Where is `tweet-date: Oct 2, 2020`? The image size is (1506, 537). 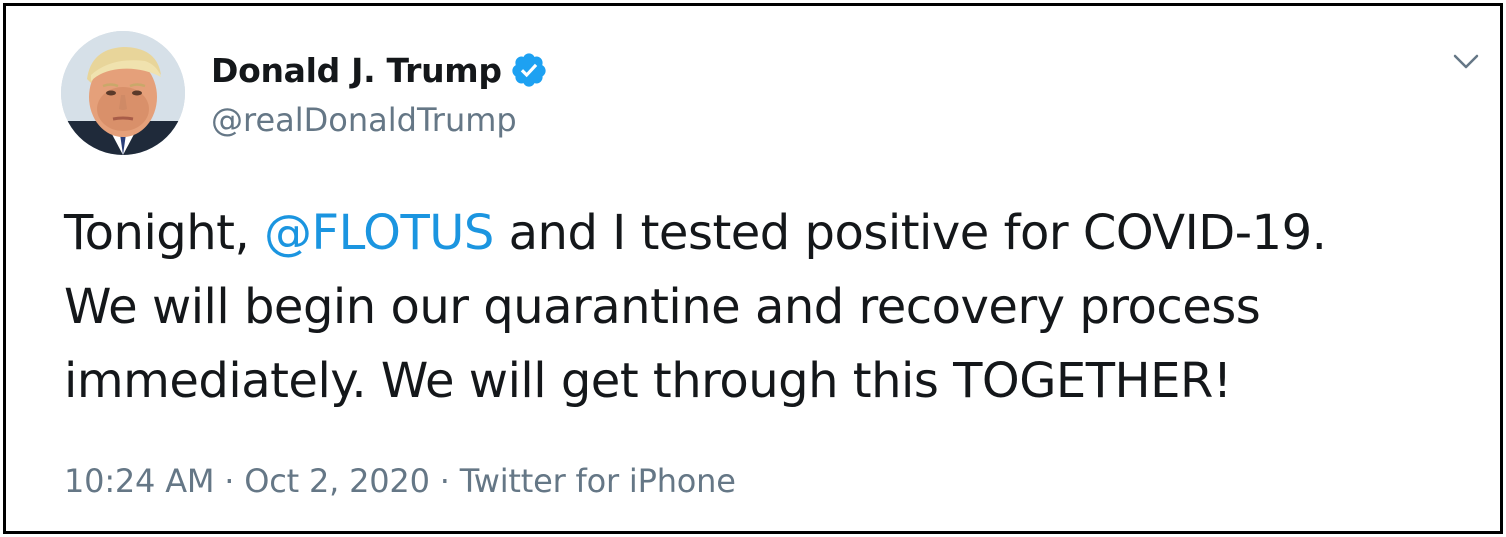 tweet-date: Oct 2, 2020 is located at coordinates (337, 481).